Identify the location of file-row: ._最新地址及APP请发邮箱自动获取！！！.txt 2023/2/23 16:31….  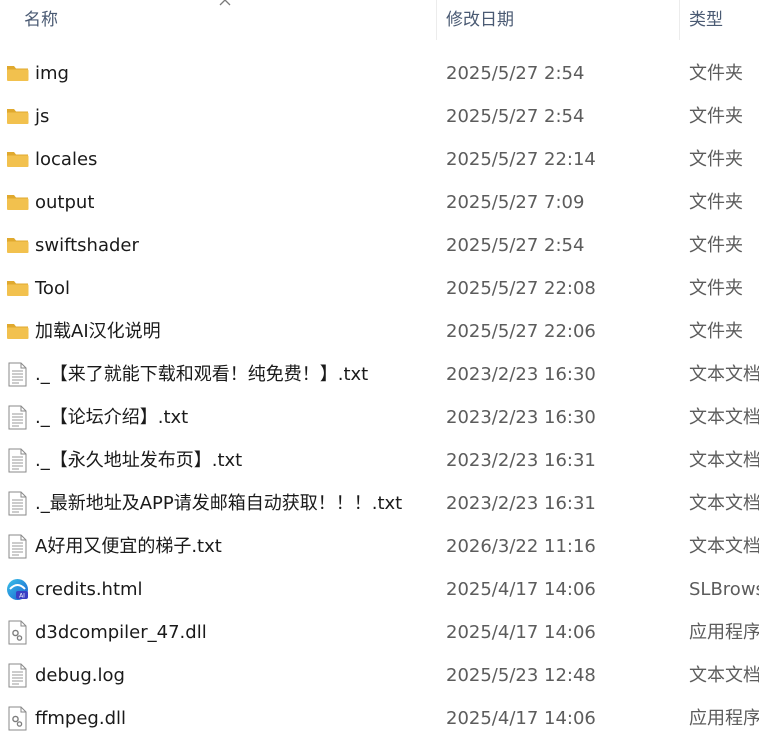
(379, 503).